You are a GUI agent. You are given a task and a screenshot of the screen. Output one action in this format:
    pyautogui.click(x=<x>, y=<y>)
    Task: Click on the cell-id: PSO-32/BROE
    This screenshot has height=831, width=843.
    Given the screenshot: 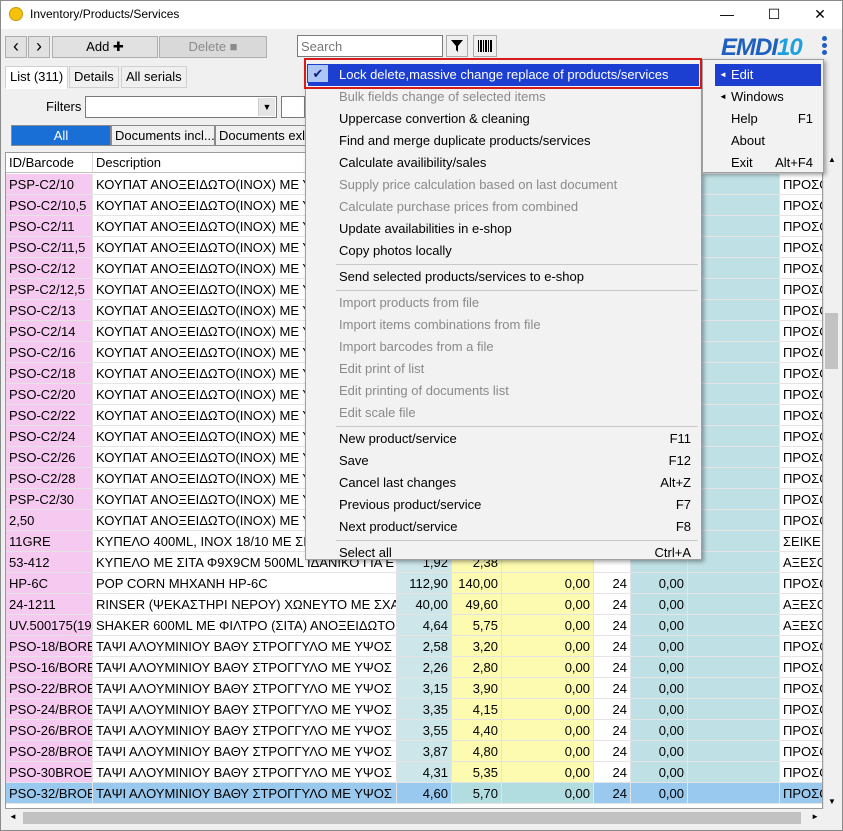 What is the action you would take?
    pyautogui.click(x=49, y=793)
    